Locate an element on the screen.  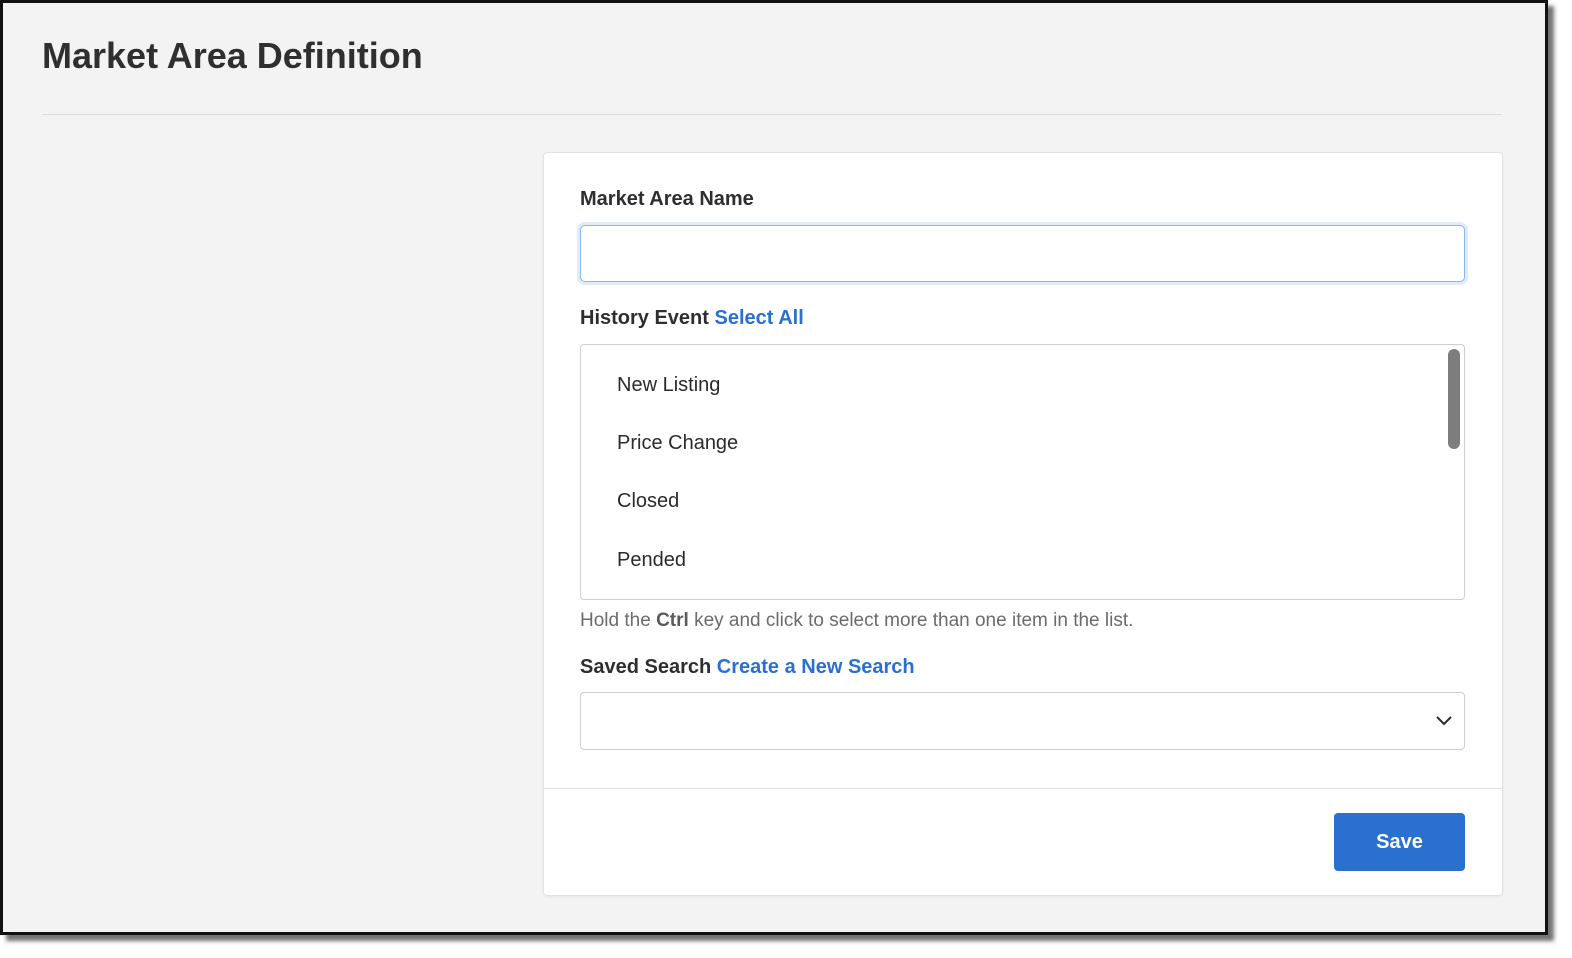
history-event-label: History Event is located at coordinates (644, 318).